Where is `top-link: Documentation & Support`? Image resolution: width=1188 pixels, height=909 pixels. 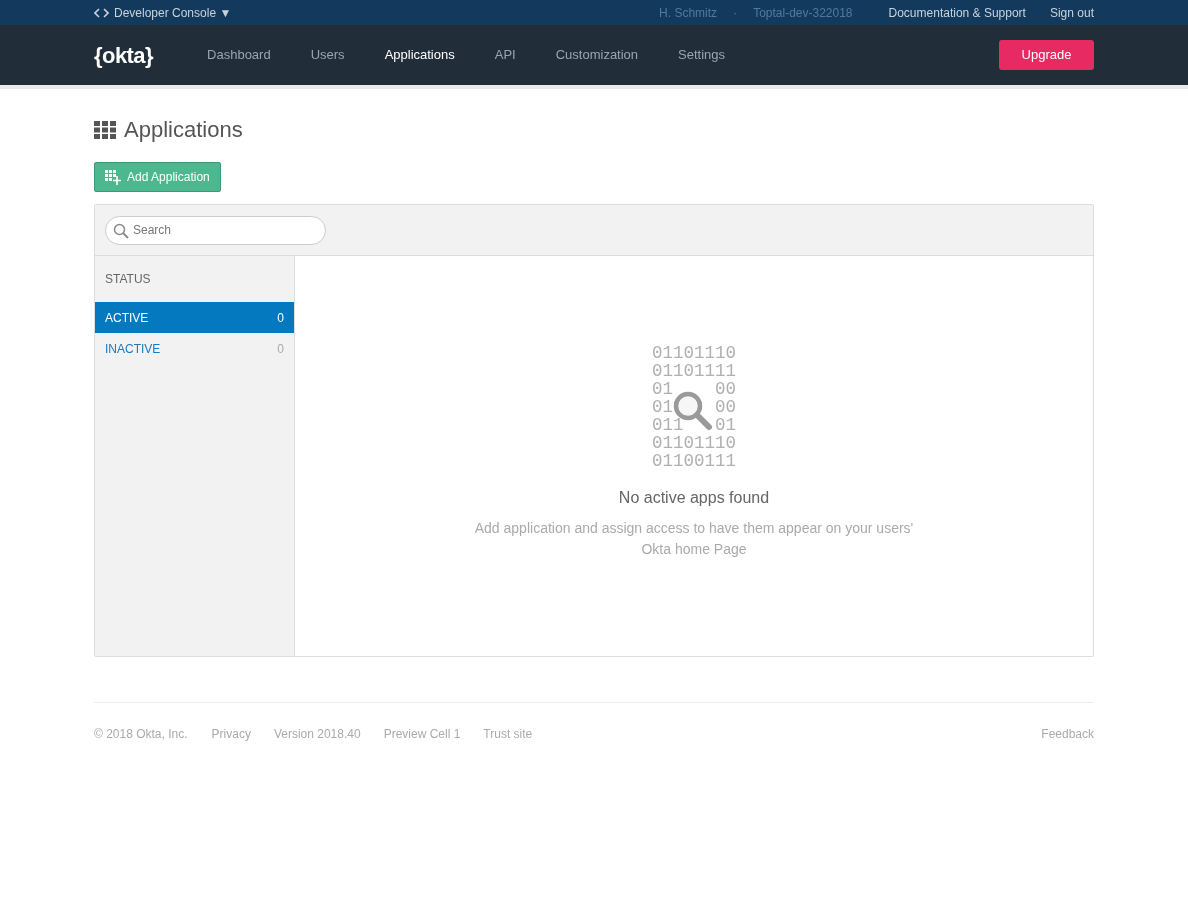
top-link: Documentation & Support is located at coordinates (957, 12).